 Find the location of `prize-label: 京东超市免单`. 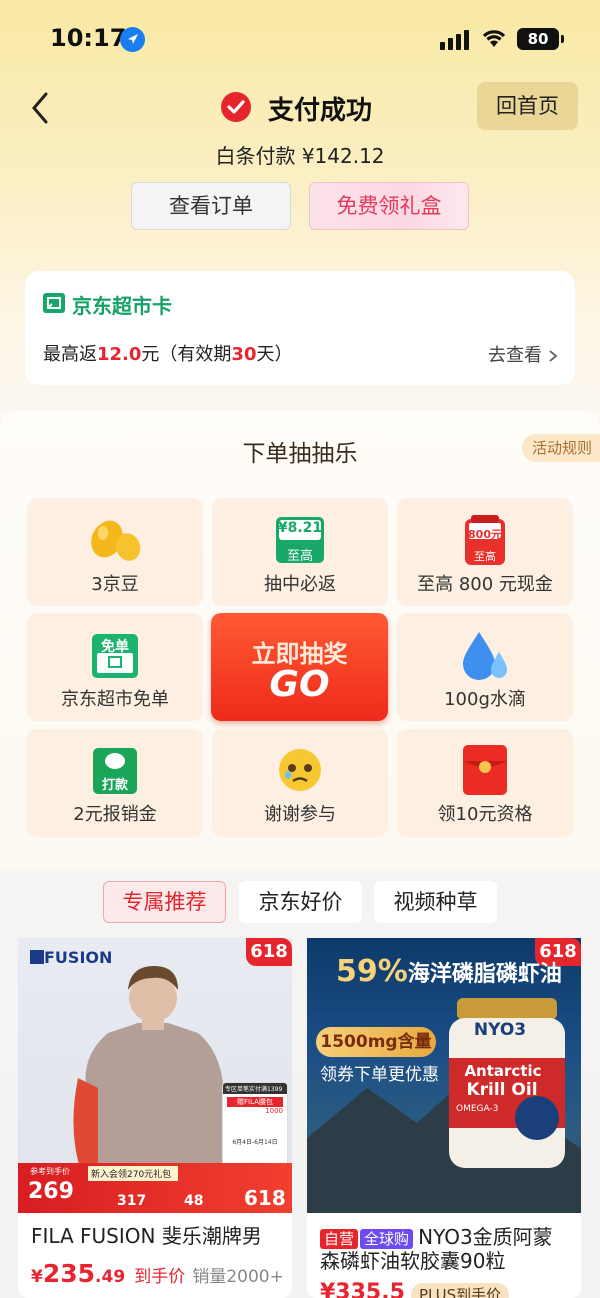

prize-label: 京东超市免单 is located at coordinates (115, 699).